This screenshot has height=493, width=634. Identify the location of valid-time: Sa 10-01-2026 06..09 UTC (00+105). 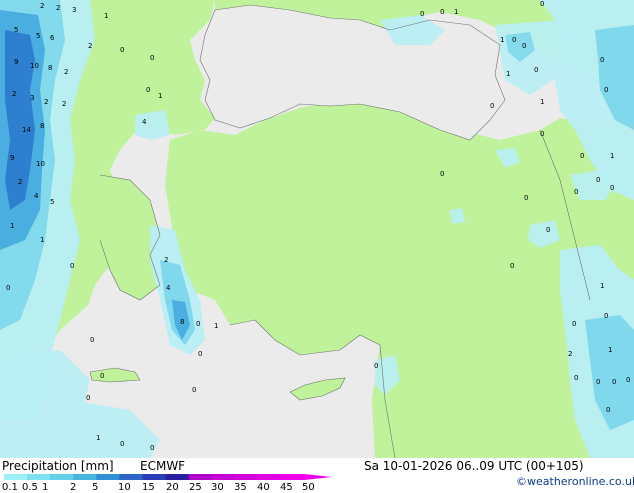
(474, 466).